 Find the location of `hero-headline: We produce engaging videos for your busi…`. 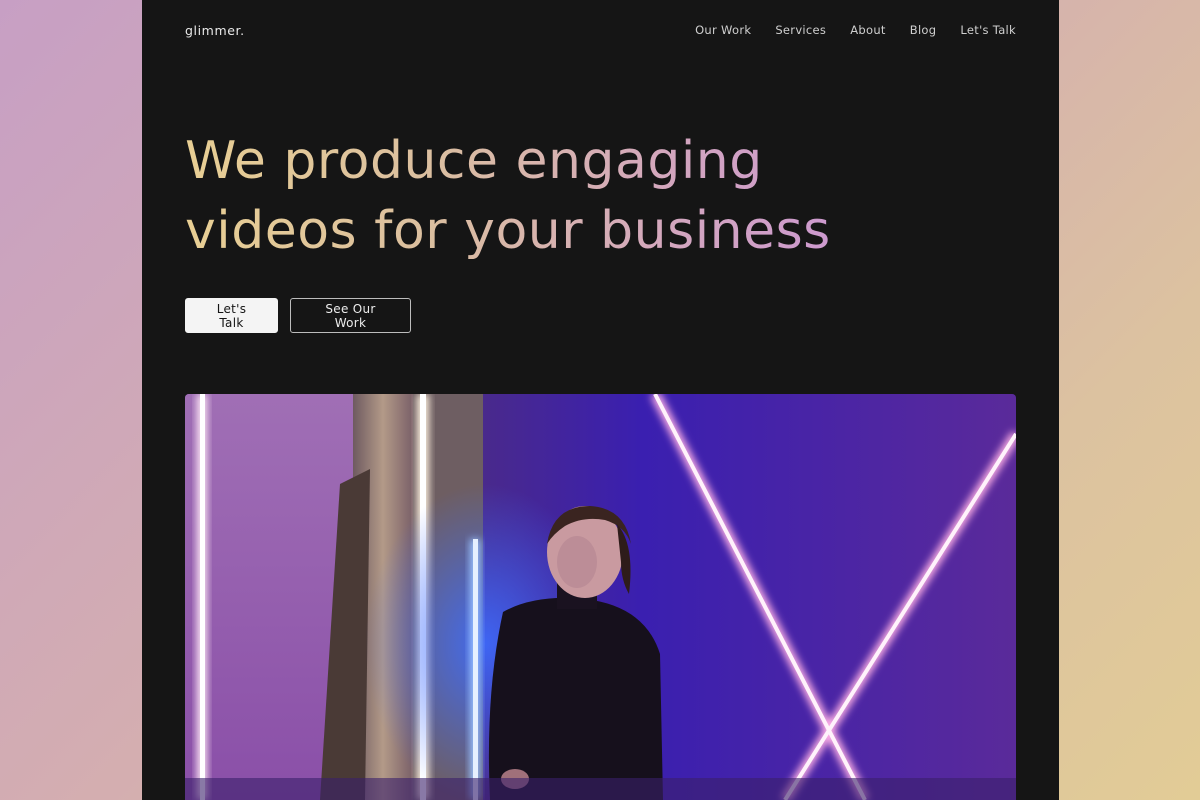

hero-headline: We produce engaging videos for your busi… is located at coordinates (595, 196).